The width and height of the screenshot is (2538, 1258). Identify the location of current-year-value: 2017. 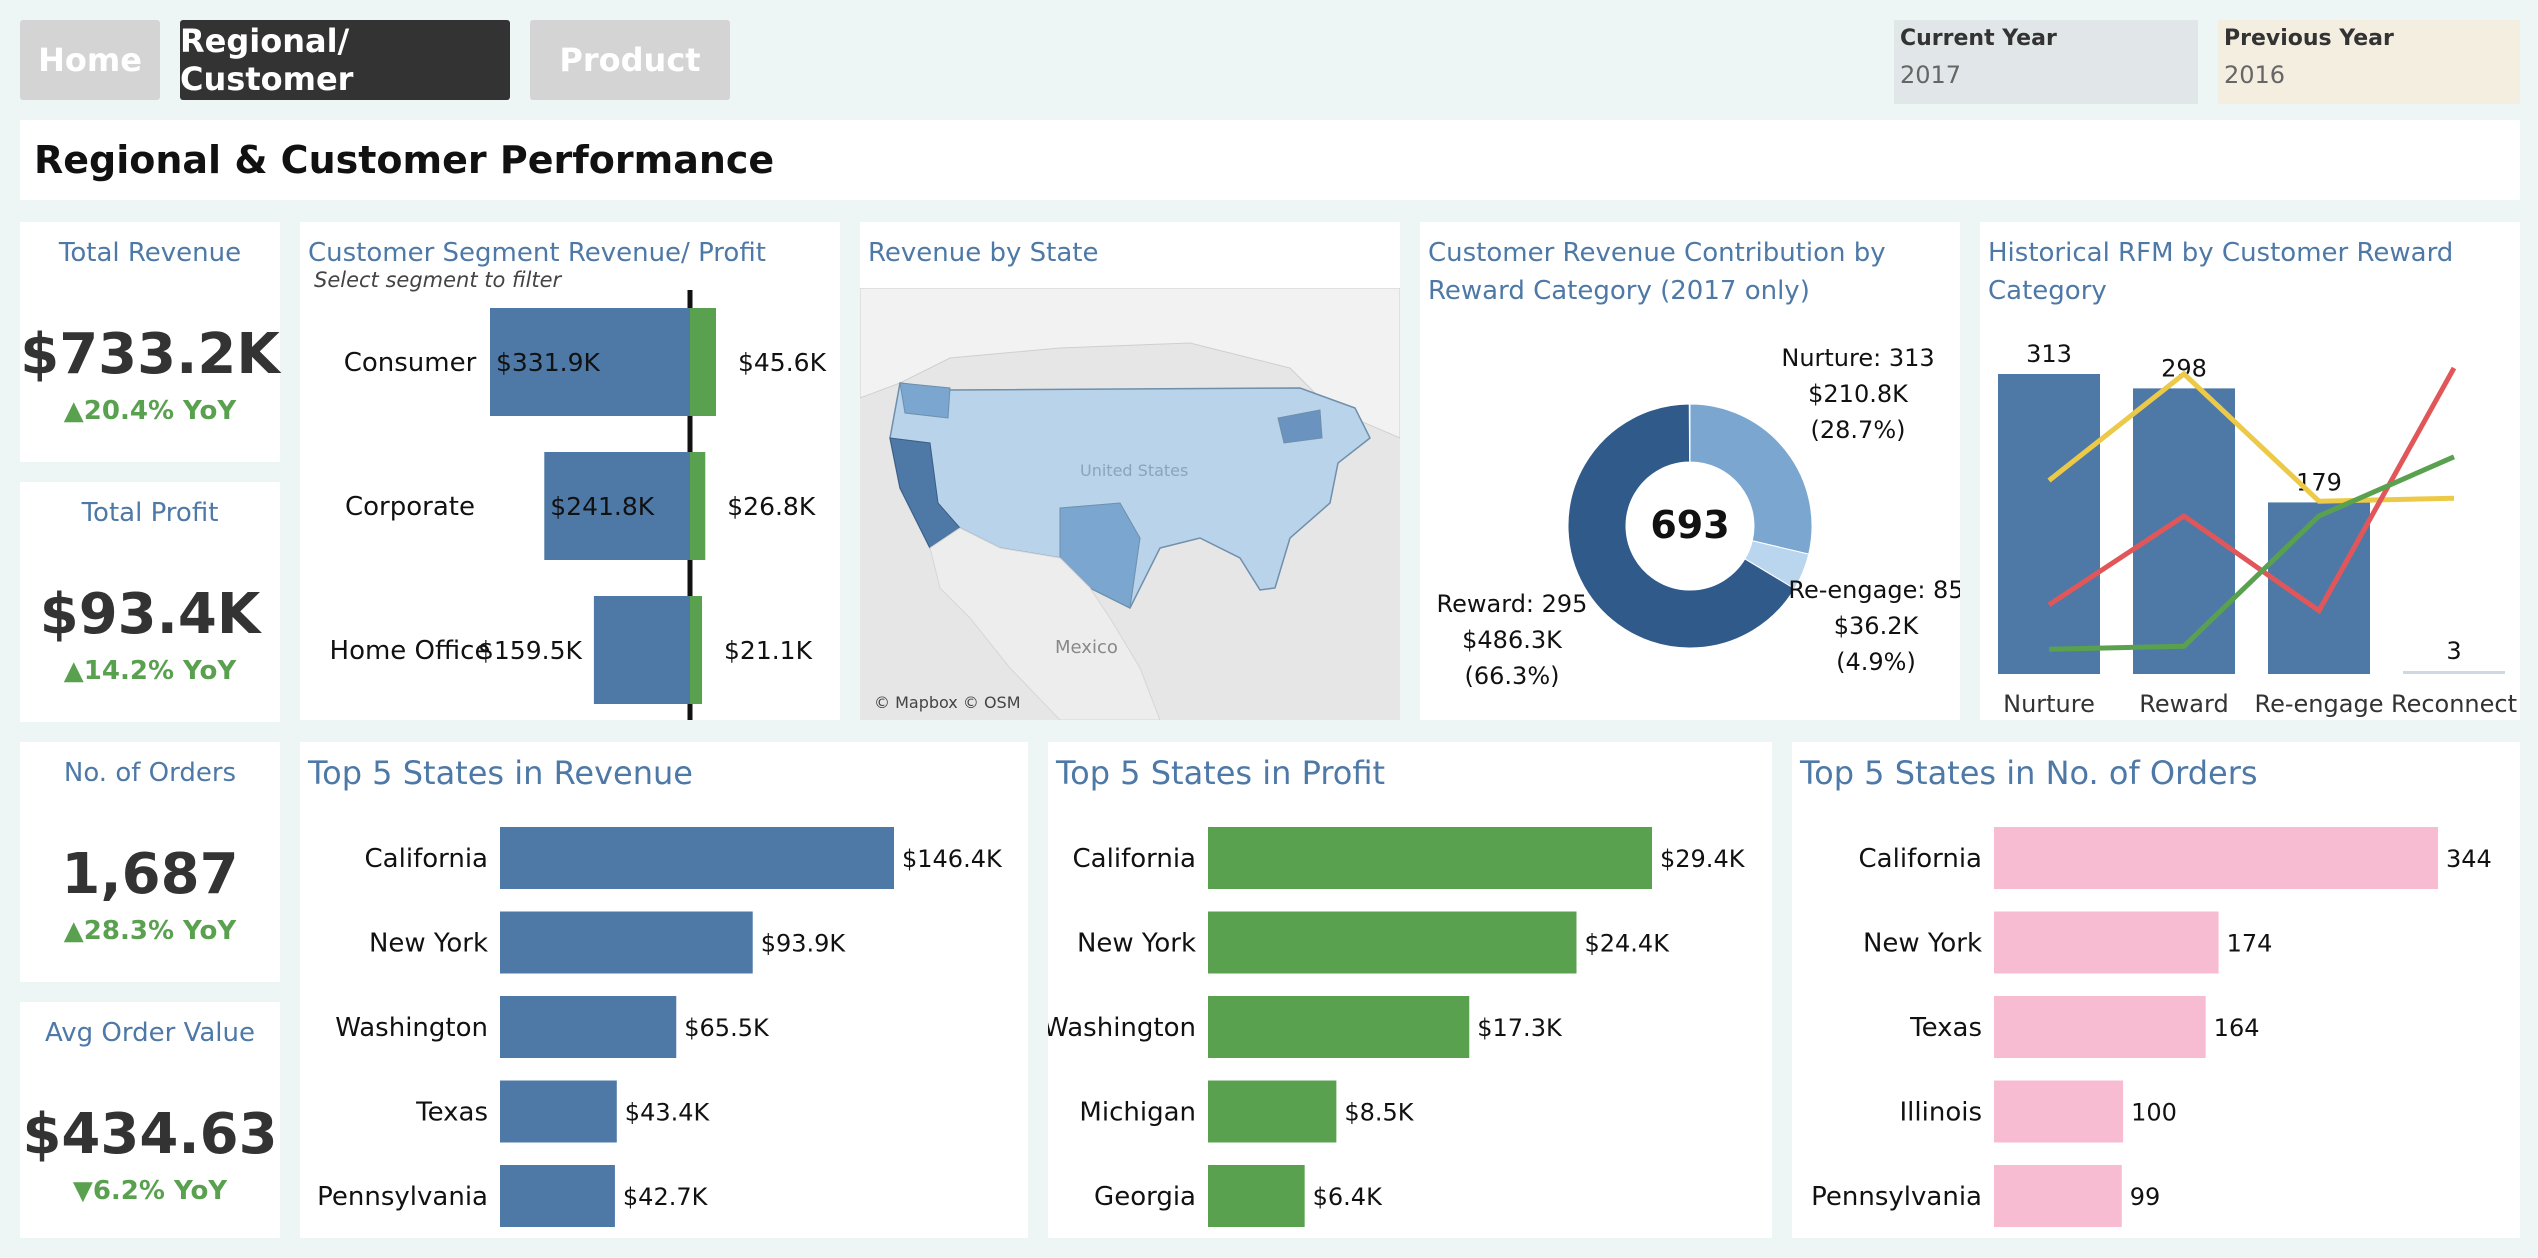
(1931, 75).